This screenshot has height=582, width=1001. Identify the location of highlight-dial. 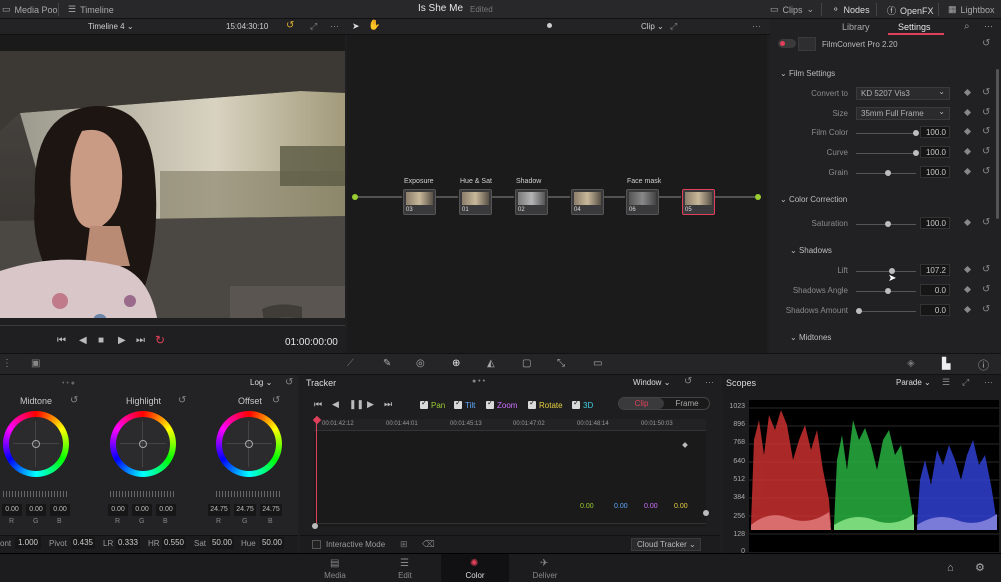
(142, 494).